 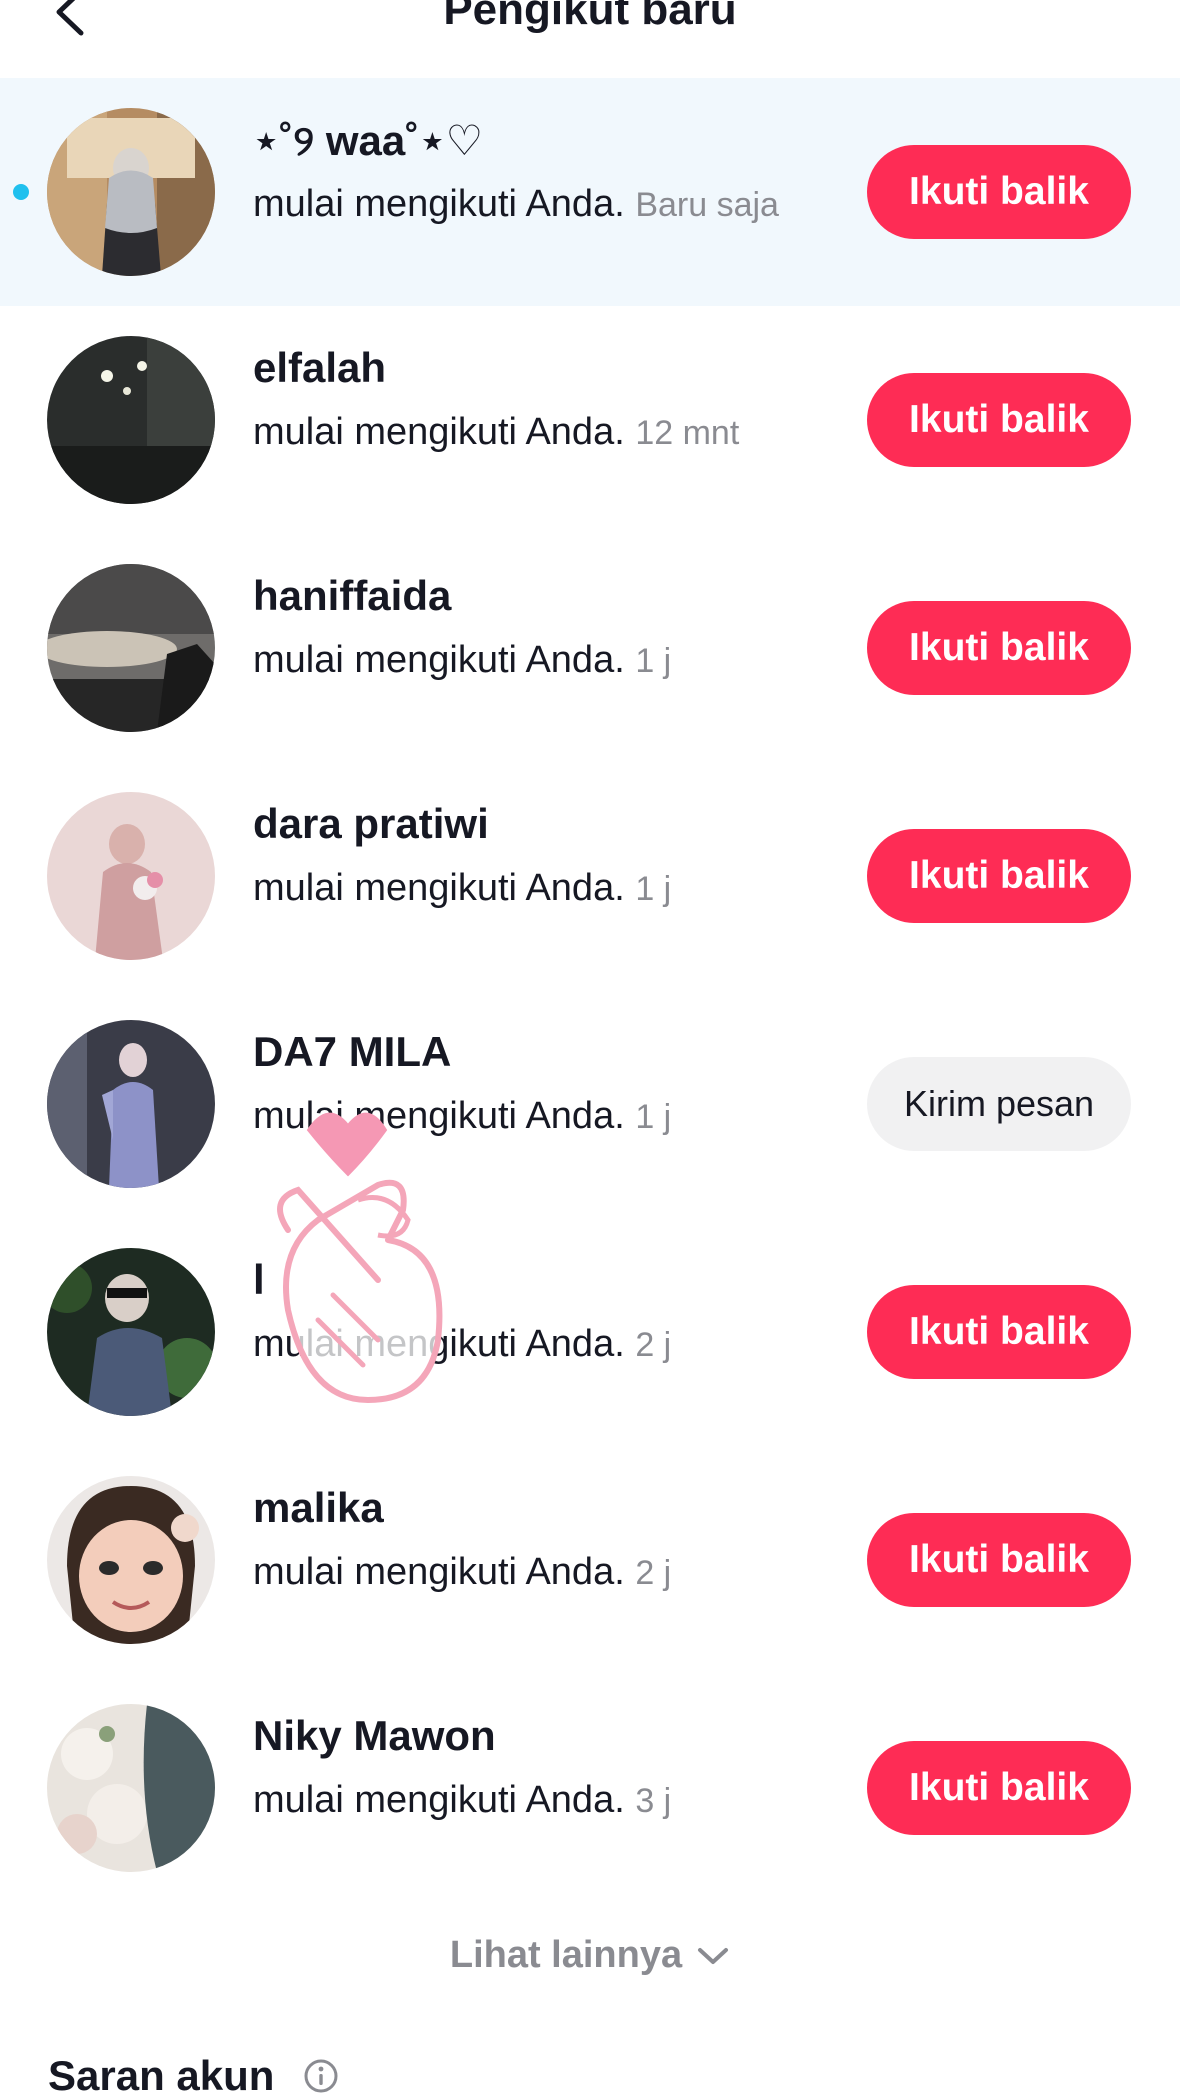 What do you see at coordinates (713, 1955) in the screenshot?
I see `chevron-down-icon` at bounding box center [713, 1955].